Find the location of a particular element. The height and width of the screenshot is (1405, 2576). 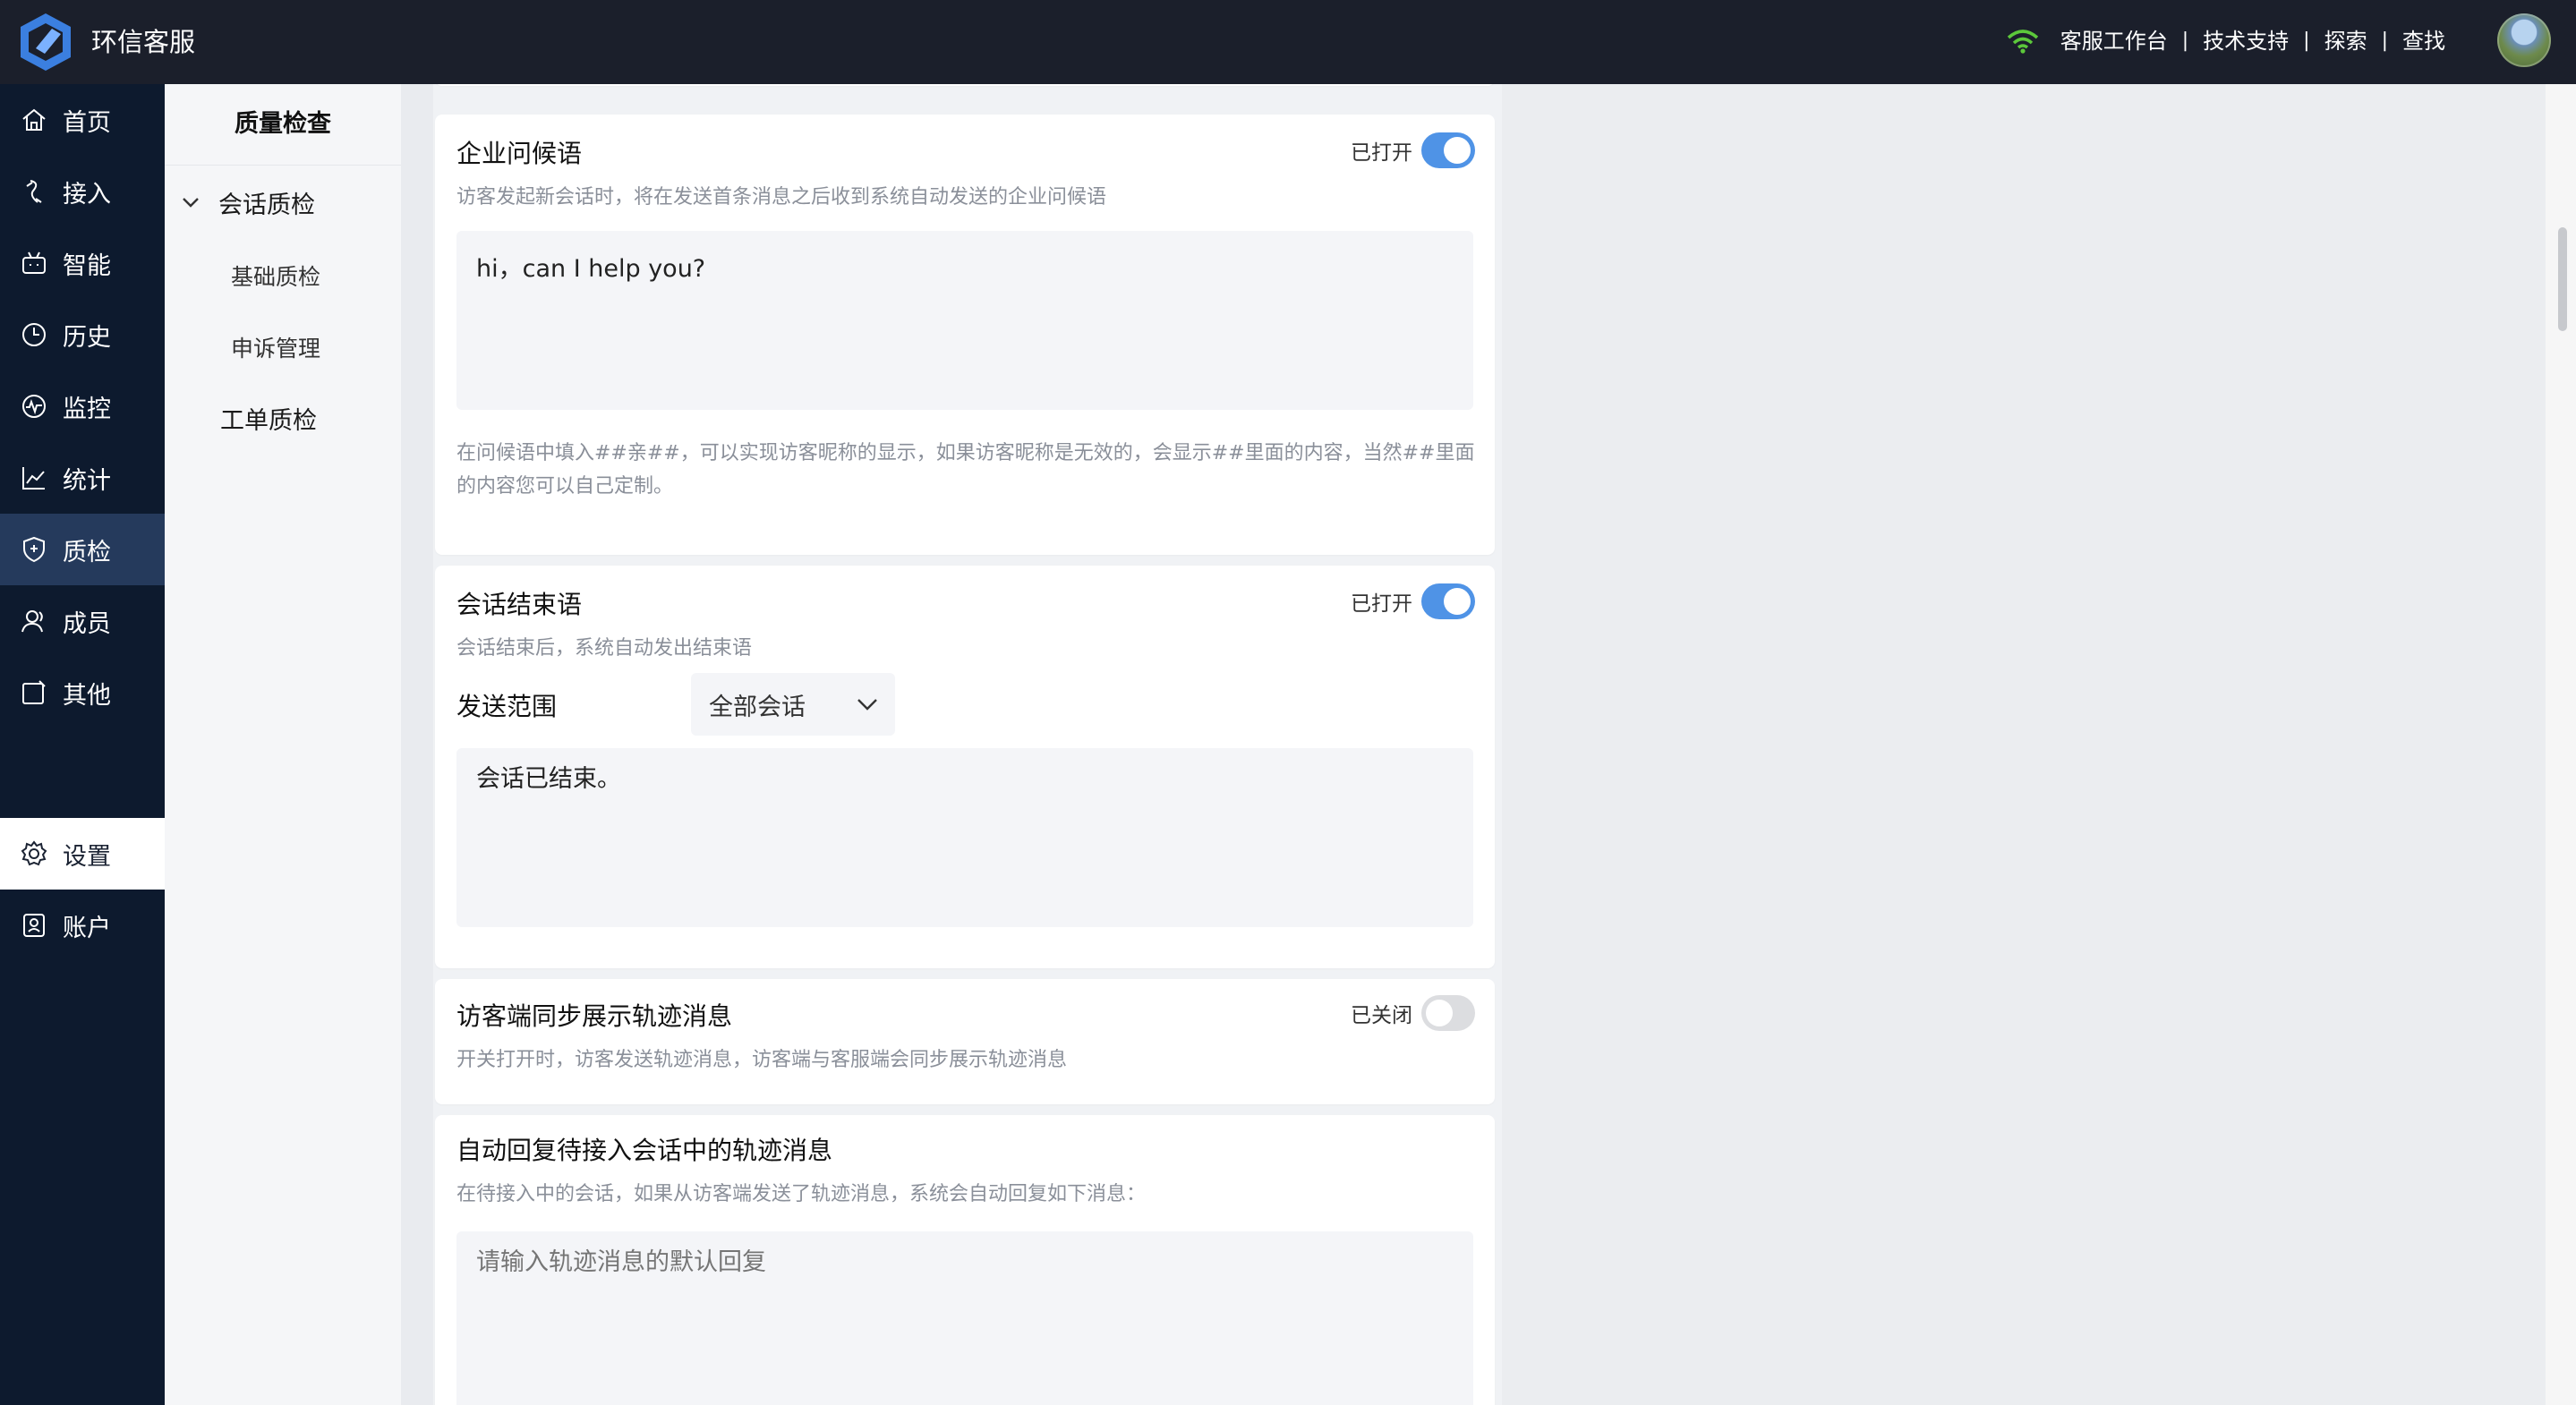

avatar is located at coordinates (2524, 40).